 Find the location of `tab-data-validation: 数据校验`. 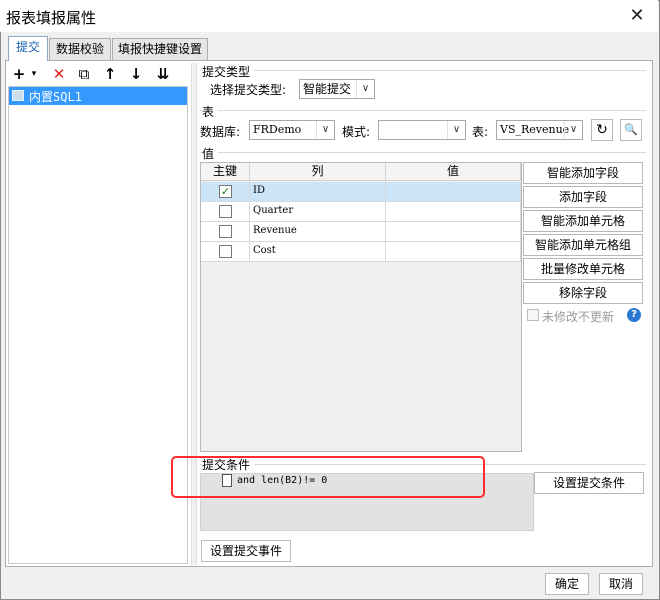

tab-data-validation: 数据校验 is located at coordinates (80, 49).